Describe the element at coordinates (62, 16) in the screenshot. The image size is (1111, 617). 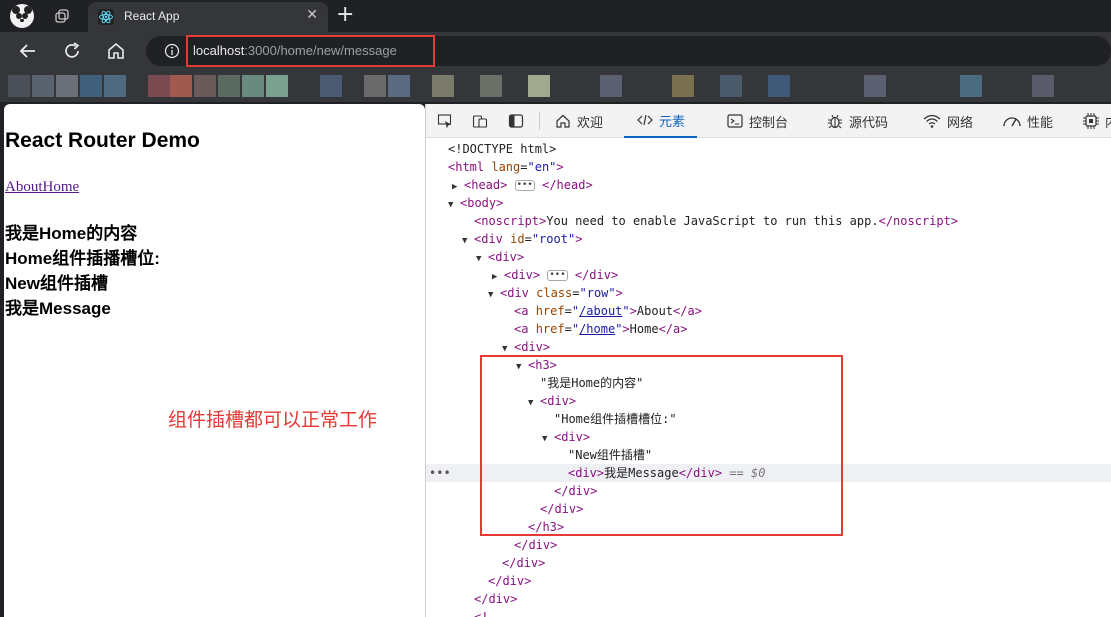
I see `workspaces-icon` at that location.